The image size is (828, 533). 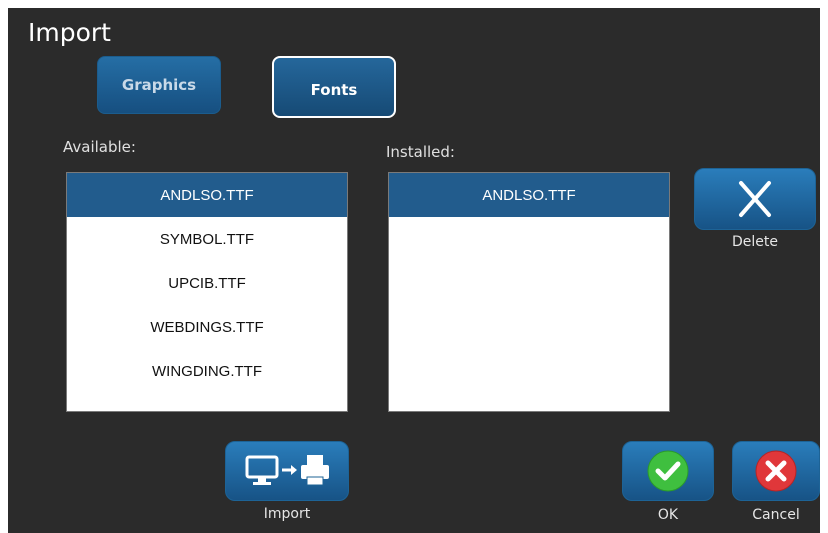 I want to click on ok-label: OK, so click(x=668, y=515).